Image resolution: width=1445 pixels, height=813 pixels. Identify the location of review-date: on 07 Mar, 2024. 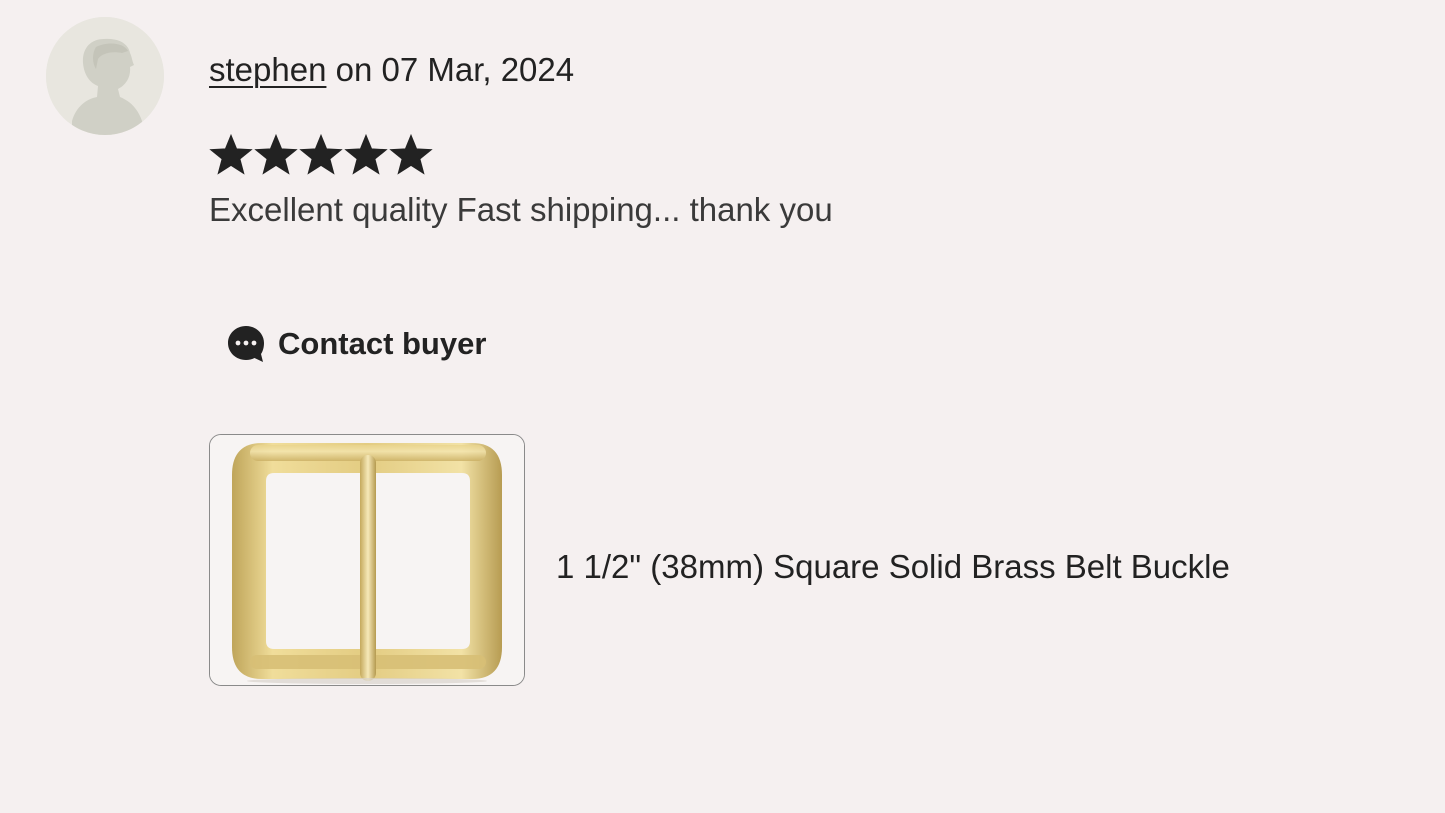
(450, 69).